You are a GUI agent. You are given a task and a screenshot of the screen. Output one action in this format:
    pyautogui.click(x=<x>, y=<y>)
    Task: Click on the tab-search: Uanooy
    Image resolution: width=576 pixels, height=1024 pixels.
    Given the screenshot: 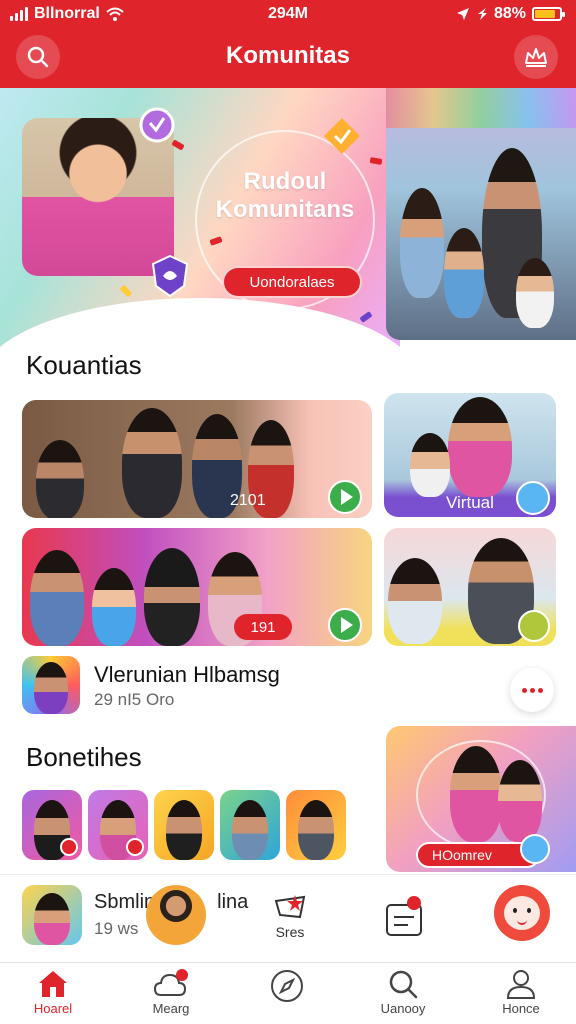 What is the action you would take?
    pyautogui.click(x=403, y=992)
    